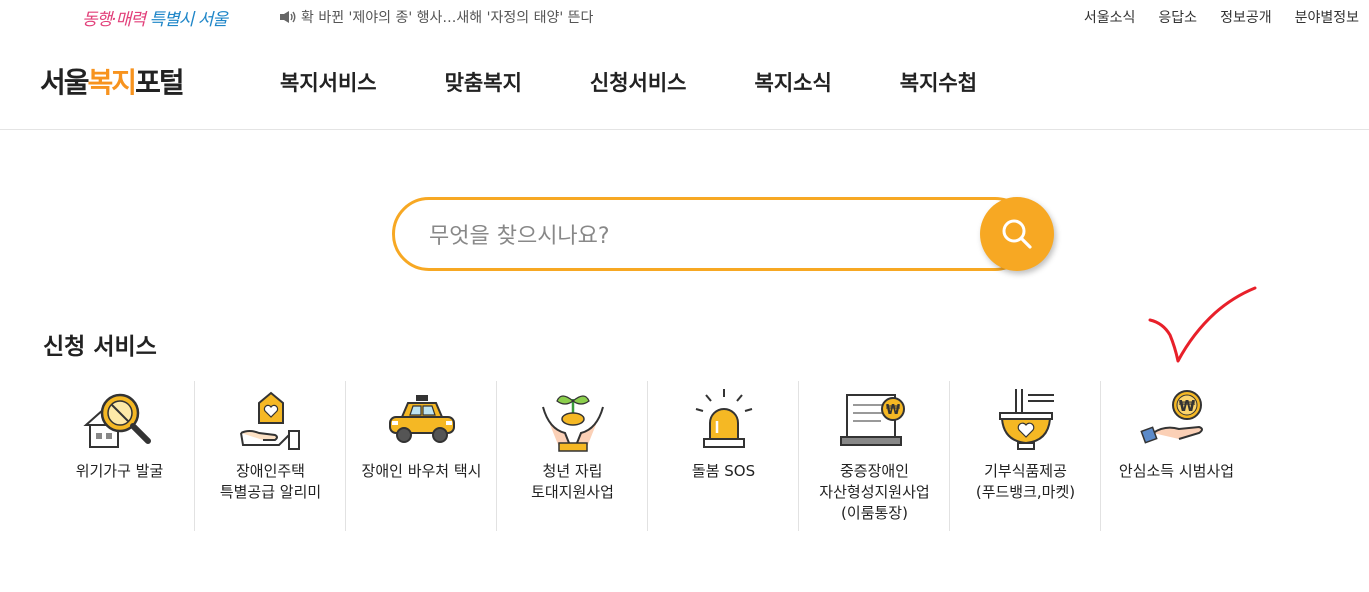  I want to click on news-ticker: 확 바뀐 '제야의 종' 행사…새해 '자정의 태양' 뜬다, so click(436, 17).